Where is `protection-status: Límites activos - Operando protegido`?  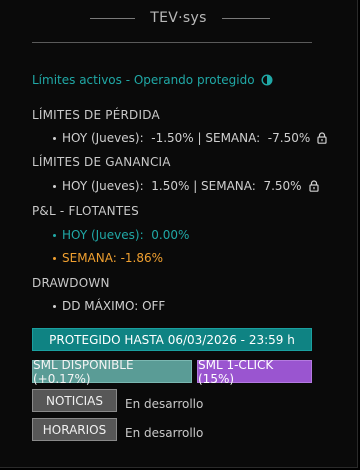
protection-status: Límites activos - Operando protegido is located at coordinates (152, 80).